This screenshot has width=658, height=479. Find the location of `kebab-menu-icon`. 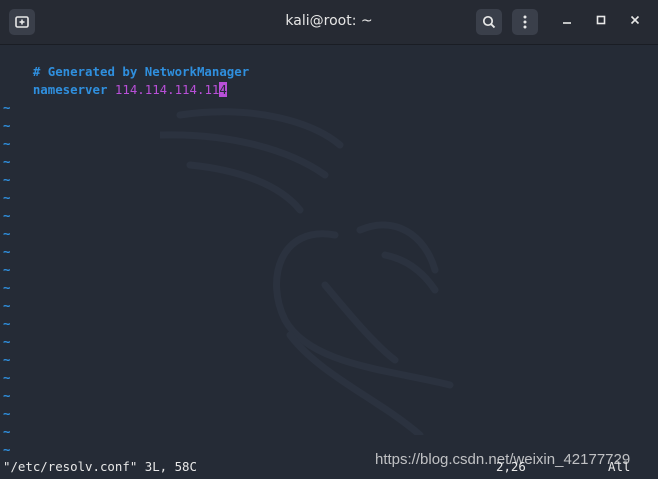

kebab-menu-icon is located at coordinates (525, 22).